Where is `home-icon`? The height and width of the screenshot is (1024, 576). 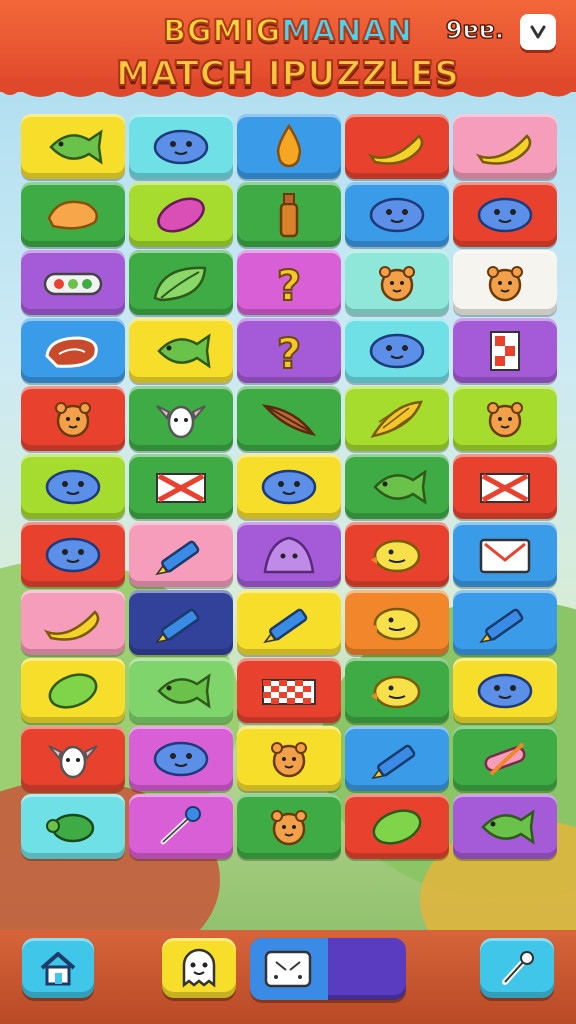 home-icon is located at coordinates (58, 969).